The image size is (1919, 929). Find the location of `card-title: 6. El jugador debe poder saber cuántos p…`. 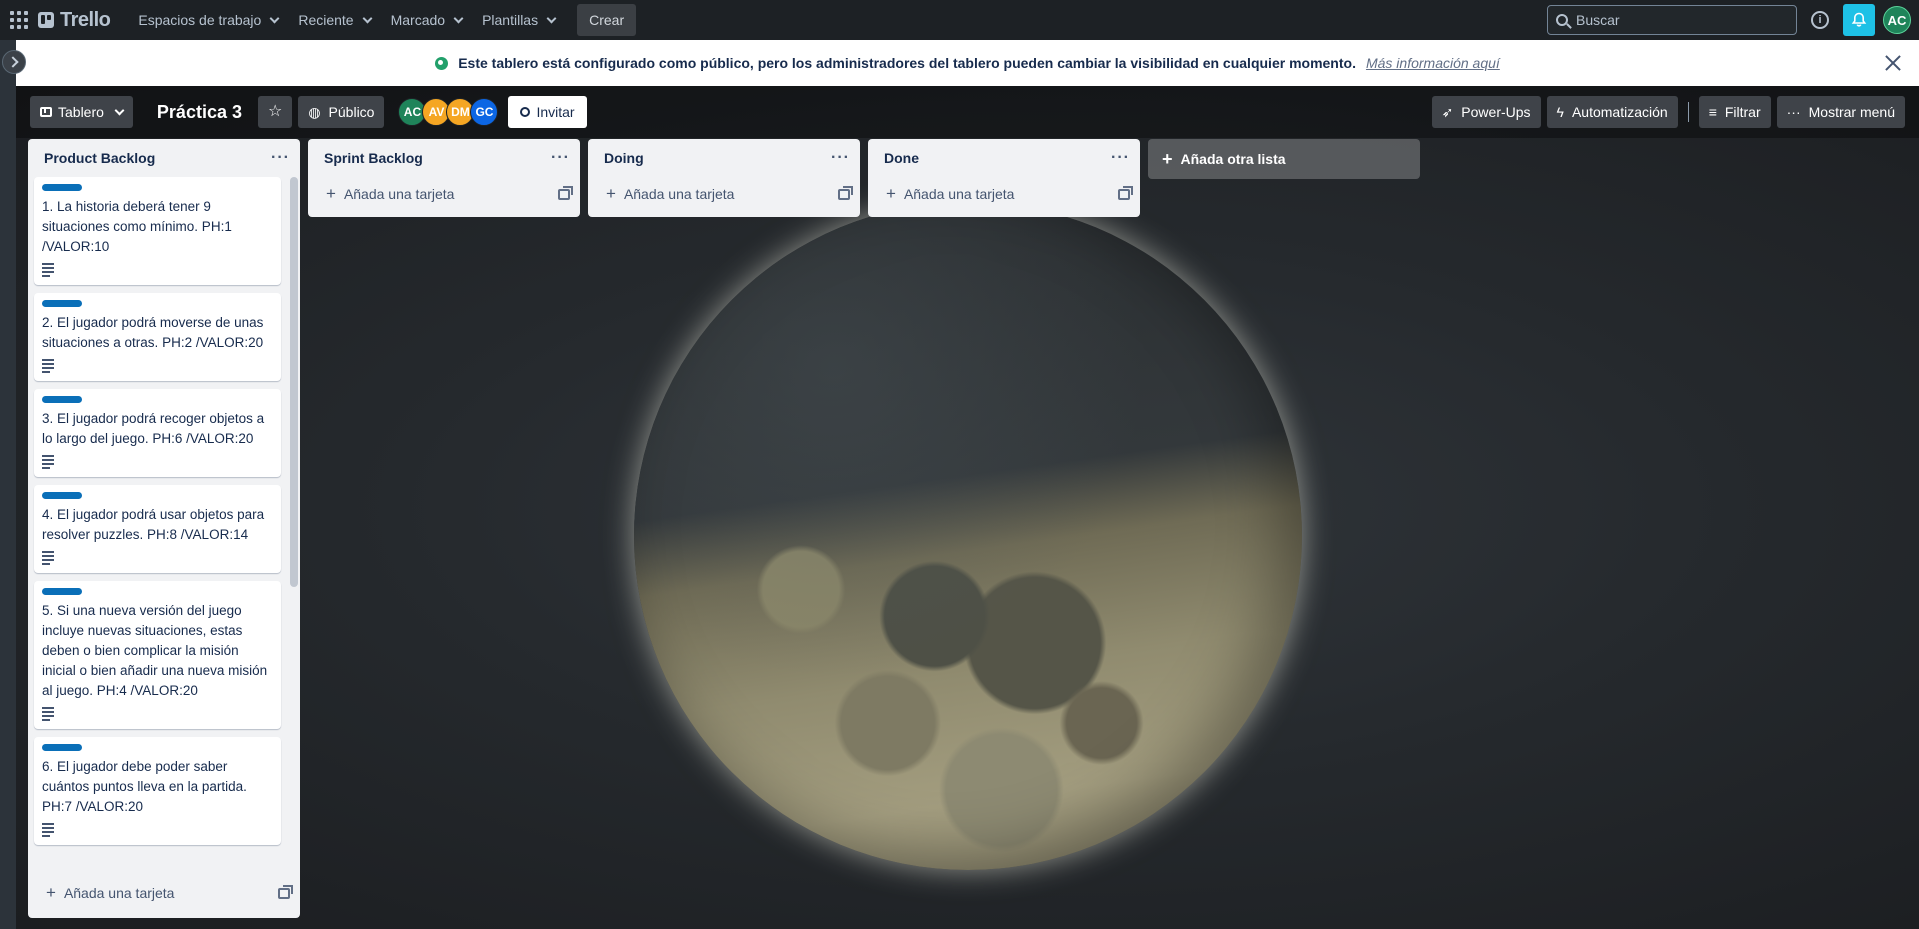

card-title: 6. El jugador debe poder saber cuántos p… is located at coordinates (144, 786).